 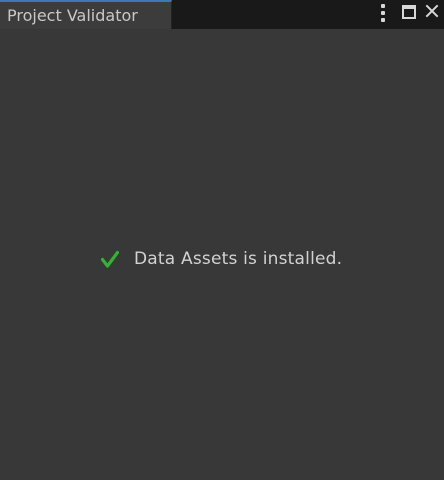 What do you see at coordinates (432, 11) in the screenshot?
I see `close-icon` at bounding box center [432, 11].